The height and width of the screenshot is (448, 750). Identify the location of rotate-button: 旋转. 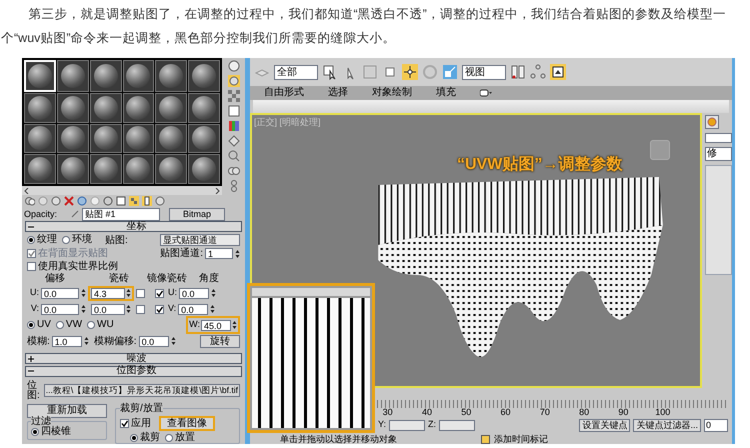
(220, 341).